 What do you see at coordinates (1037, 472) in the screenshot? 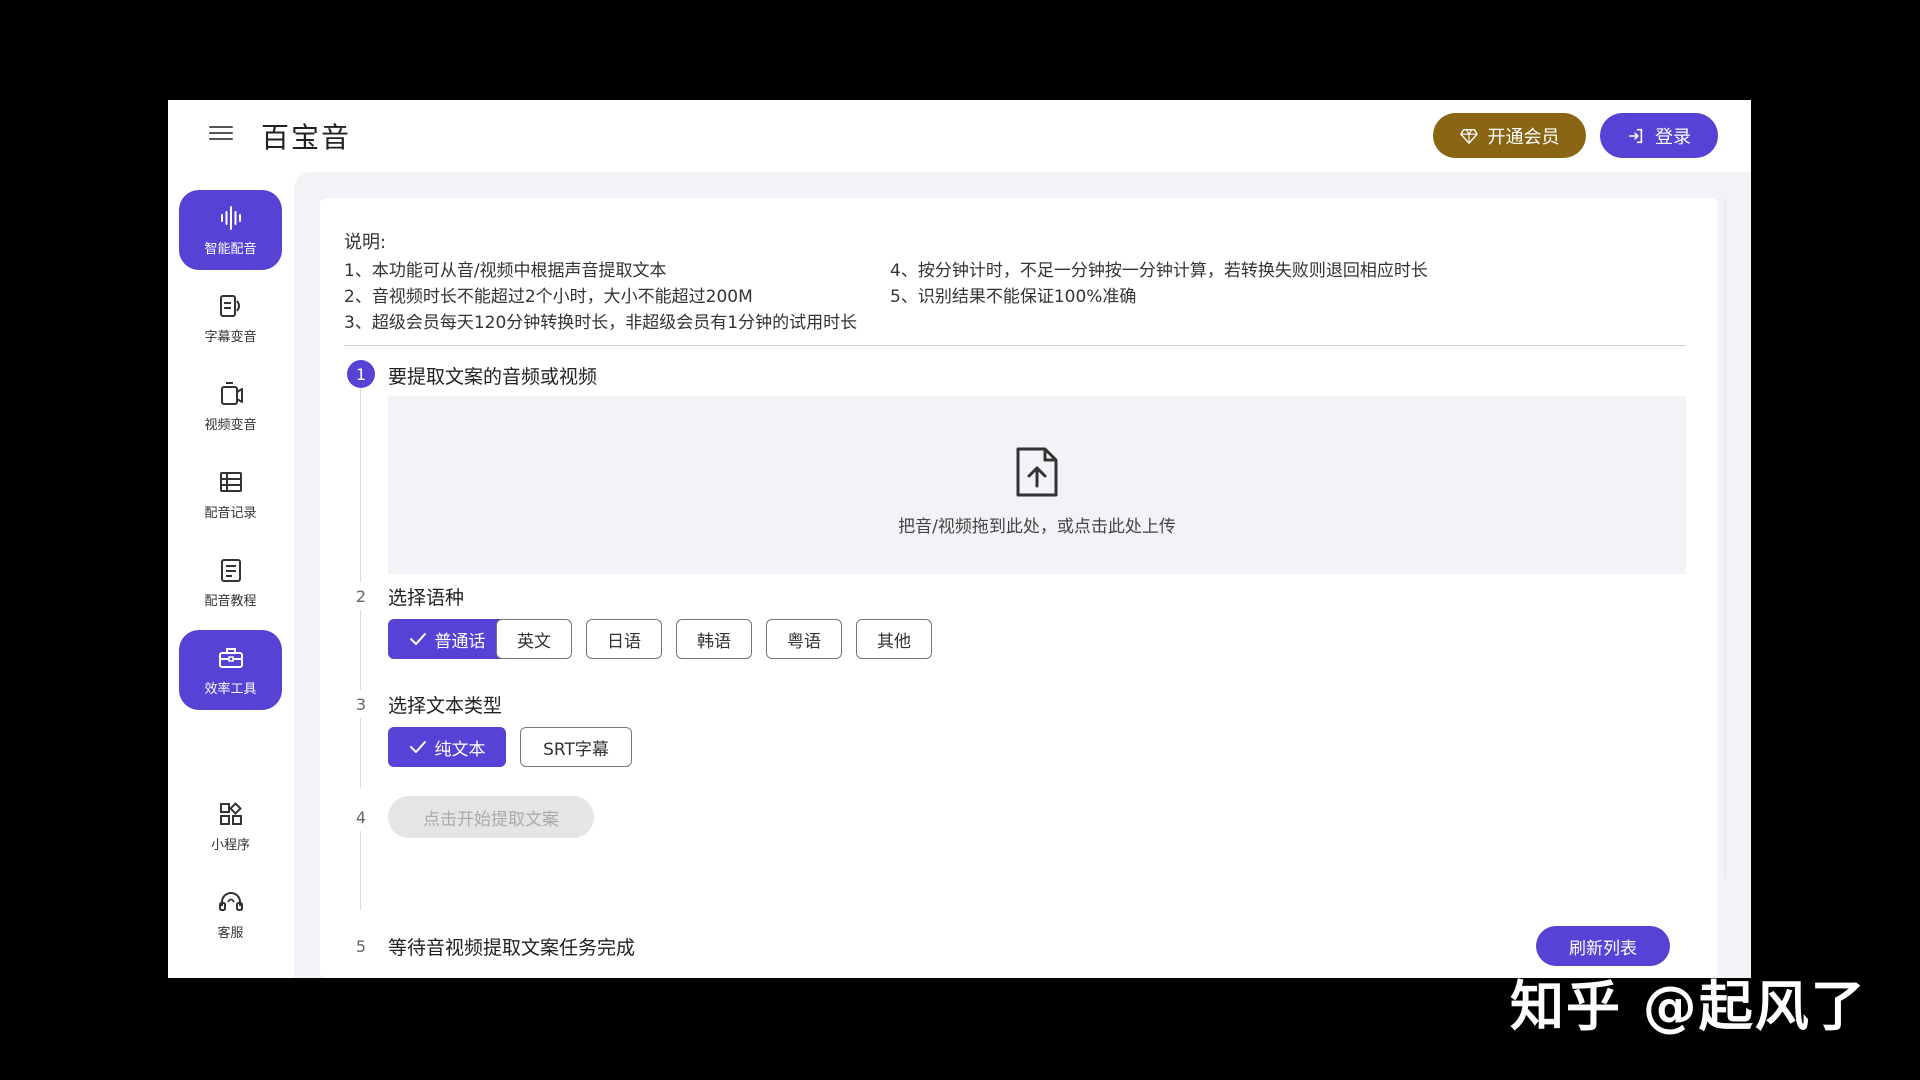
I see `file-upload-icon` at bounding box center [1037, 472].